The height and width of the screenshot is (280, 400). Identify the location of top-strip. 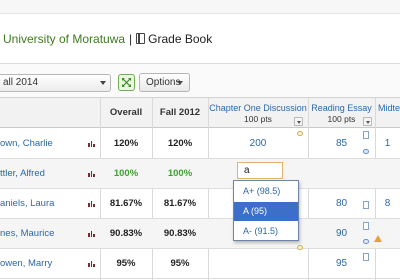
(200, 7).